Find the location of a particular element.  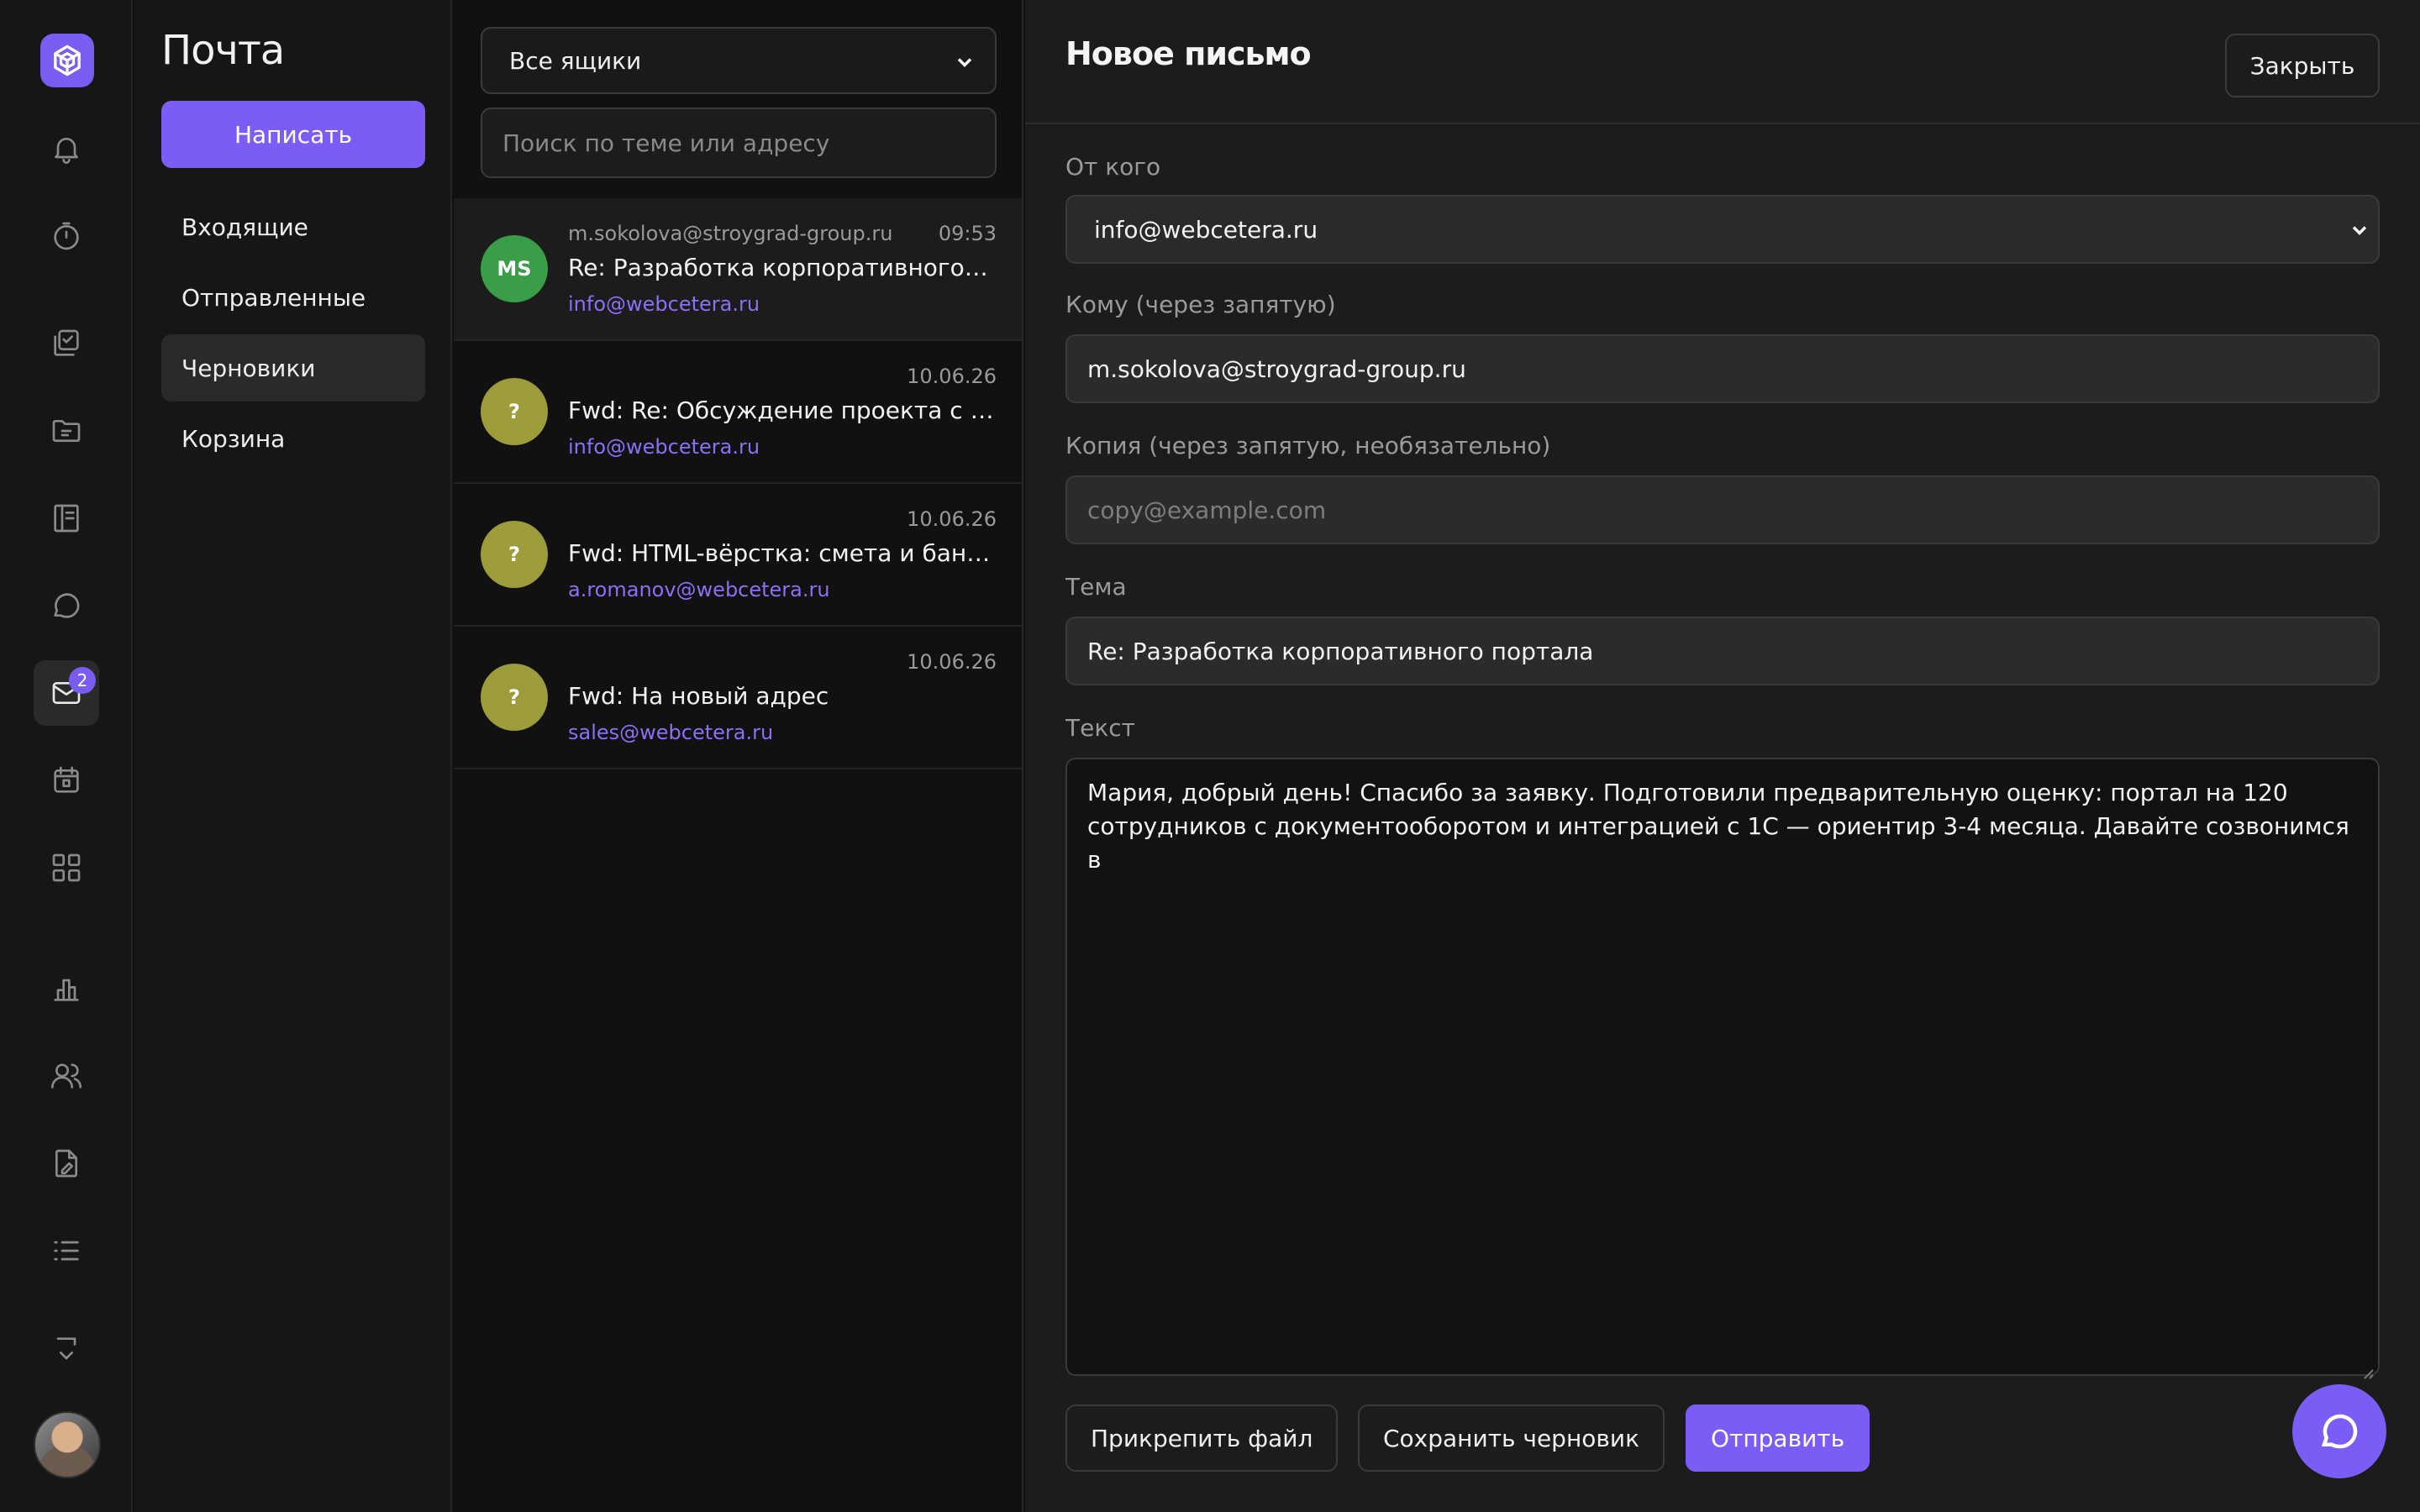

folder-sent: Отправленные is located at coordinates (293, 297).